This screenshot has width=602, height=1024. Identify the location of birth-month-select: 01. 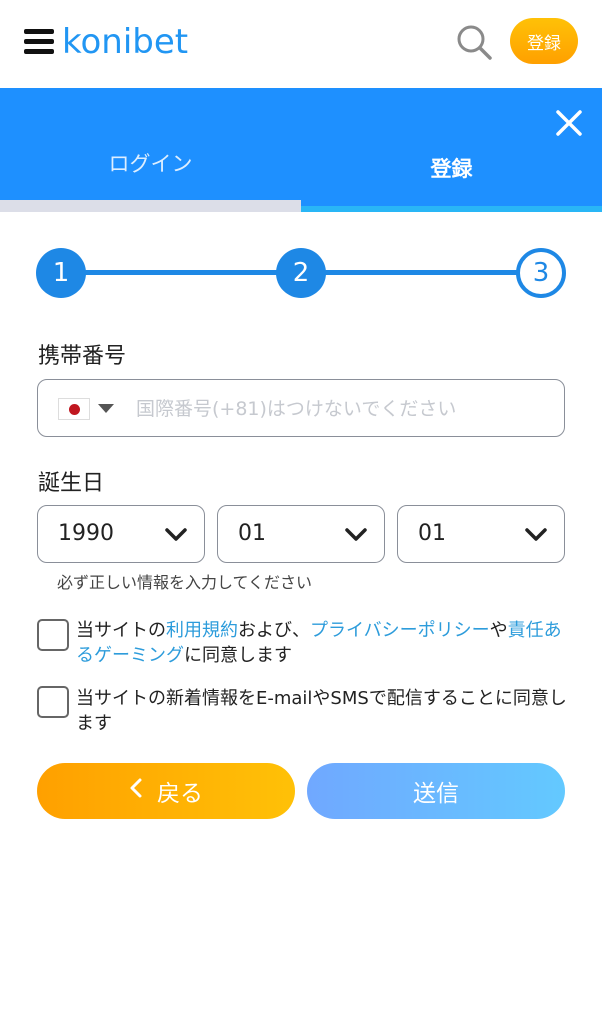
(301, 534).